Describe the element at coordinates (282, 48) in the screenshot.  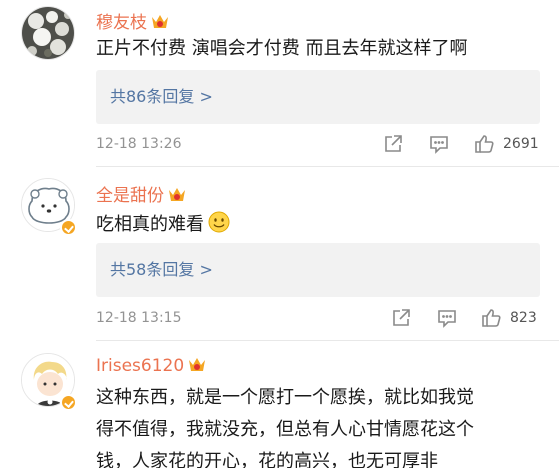
I see `comment-text: 正片不付费 演唱会才付费 而且去年就这样了啊` at that location.